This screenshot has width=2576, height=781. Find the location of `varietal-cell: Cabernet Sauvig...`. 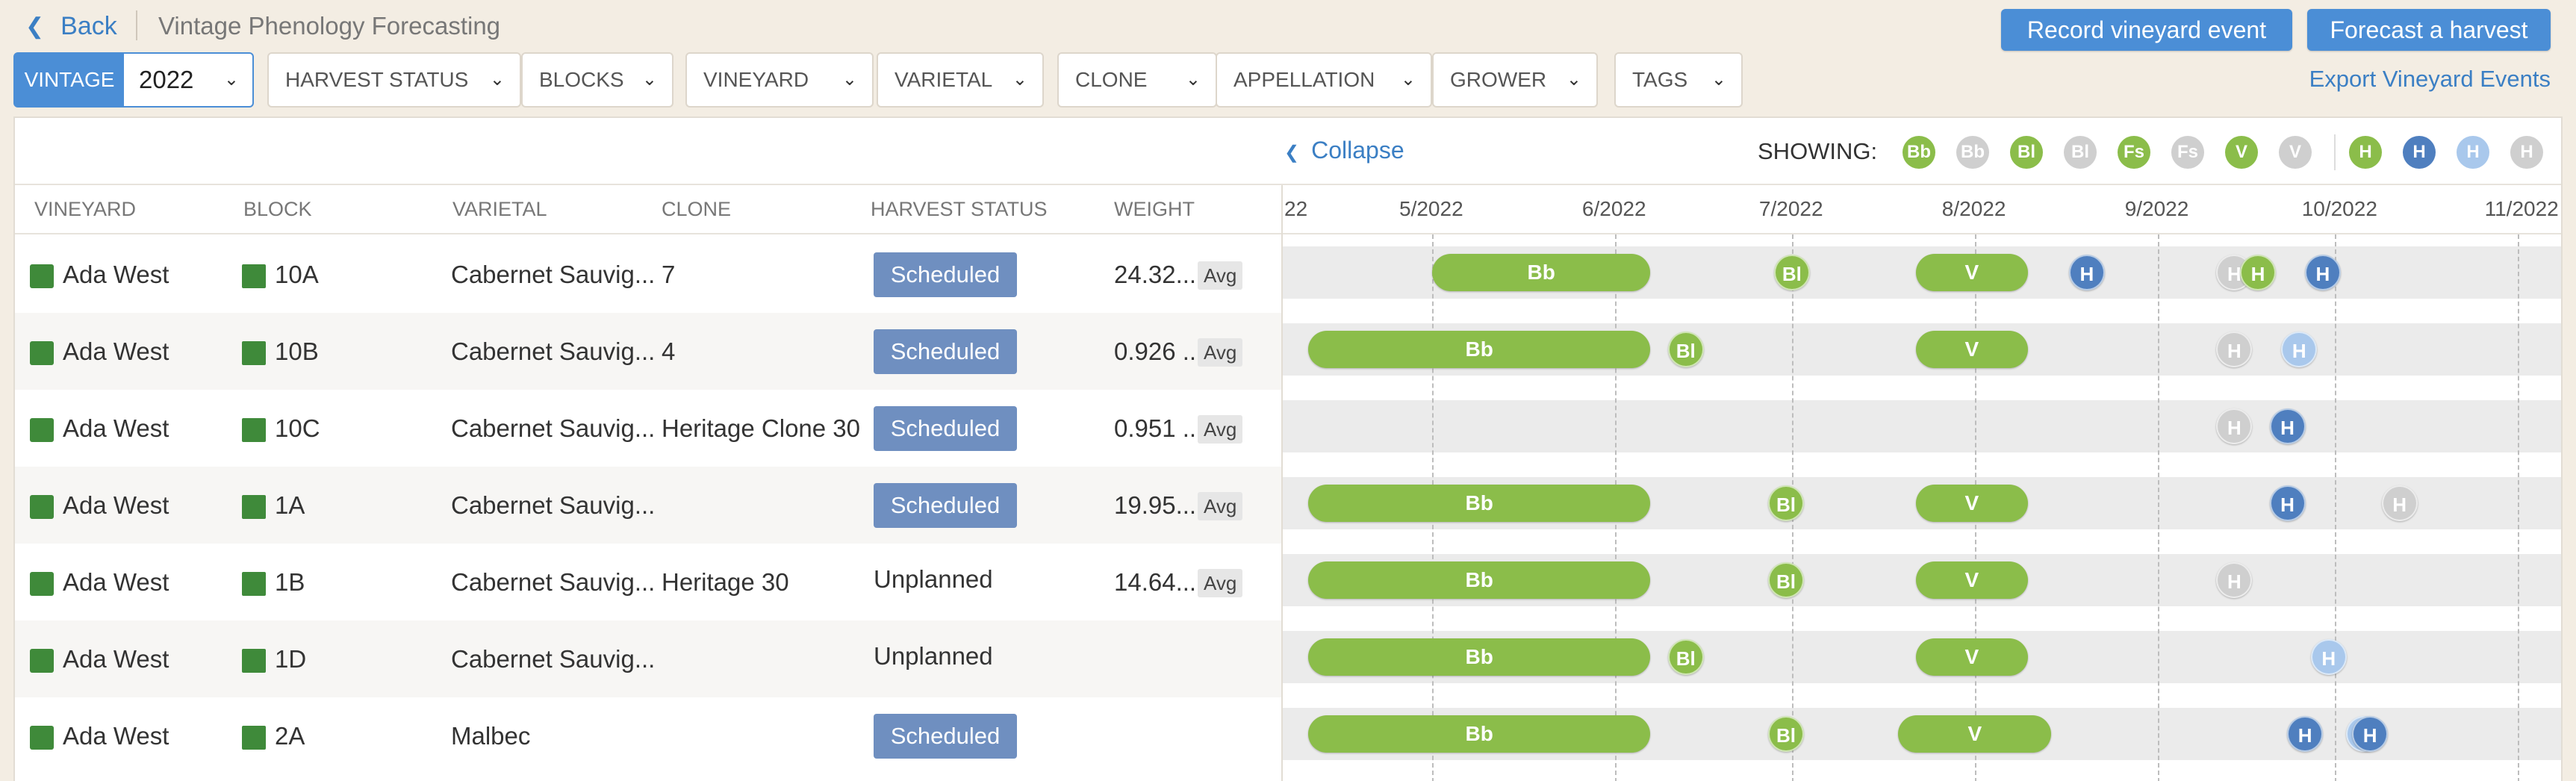

varietal-cell: Cabernet Sauvig... is located at coordinates (553, 274).